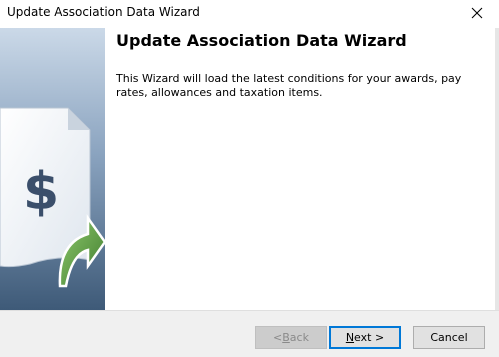  I want to click on back-button-prefix: <, so click(278, 337).